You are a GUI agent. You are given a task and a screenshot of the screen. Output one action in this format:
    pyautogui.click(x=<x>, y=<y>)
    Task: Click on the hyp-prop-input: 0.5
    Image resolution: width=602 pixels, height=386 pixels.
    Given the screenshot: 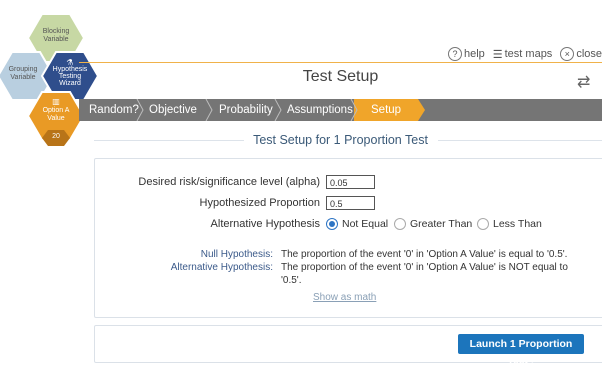 What is the action you would take?
    pyautogui.click(x=350, y=203)
    